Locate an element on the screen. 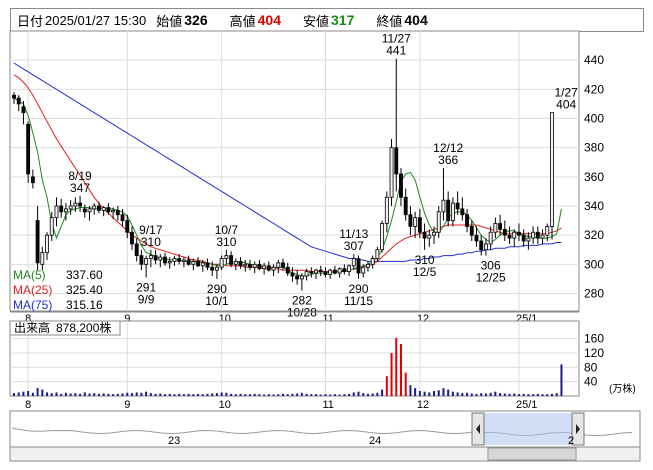 Image resolution: width=653 pixels, height=470 pixels. price-tick-label: 340 is located at coordinates (594, 206).